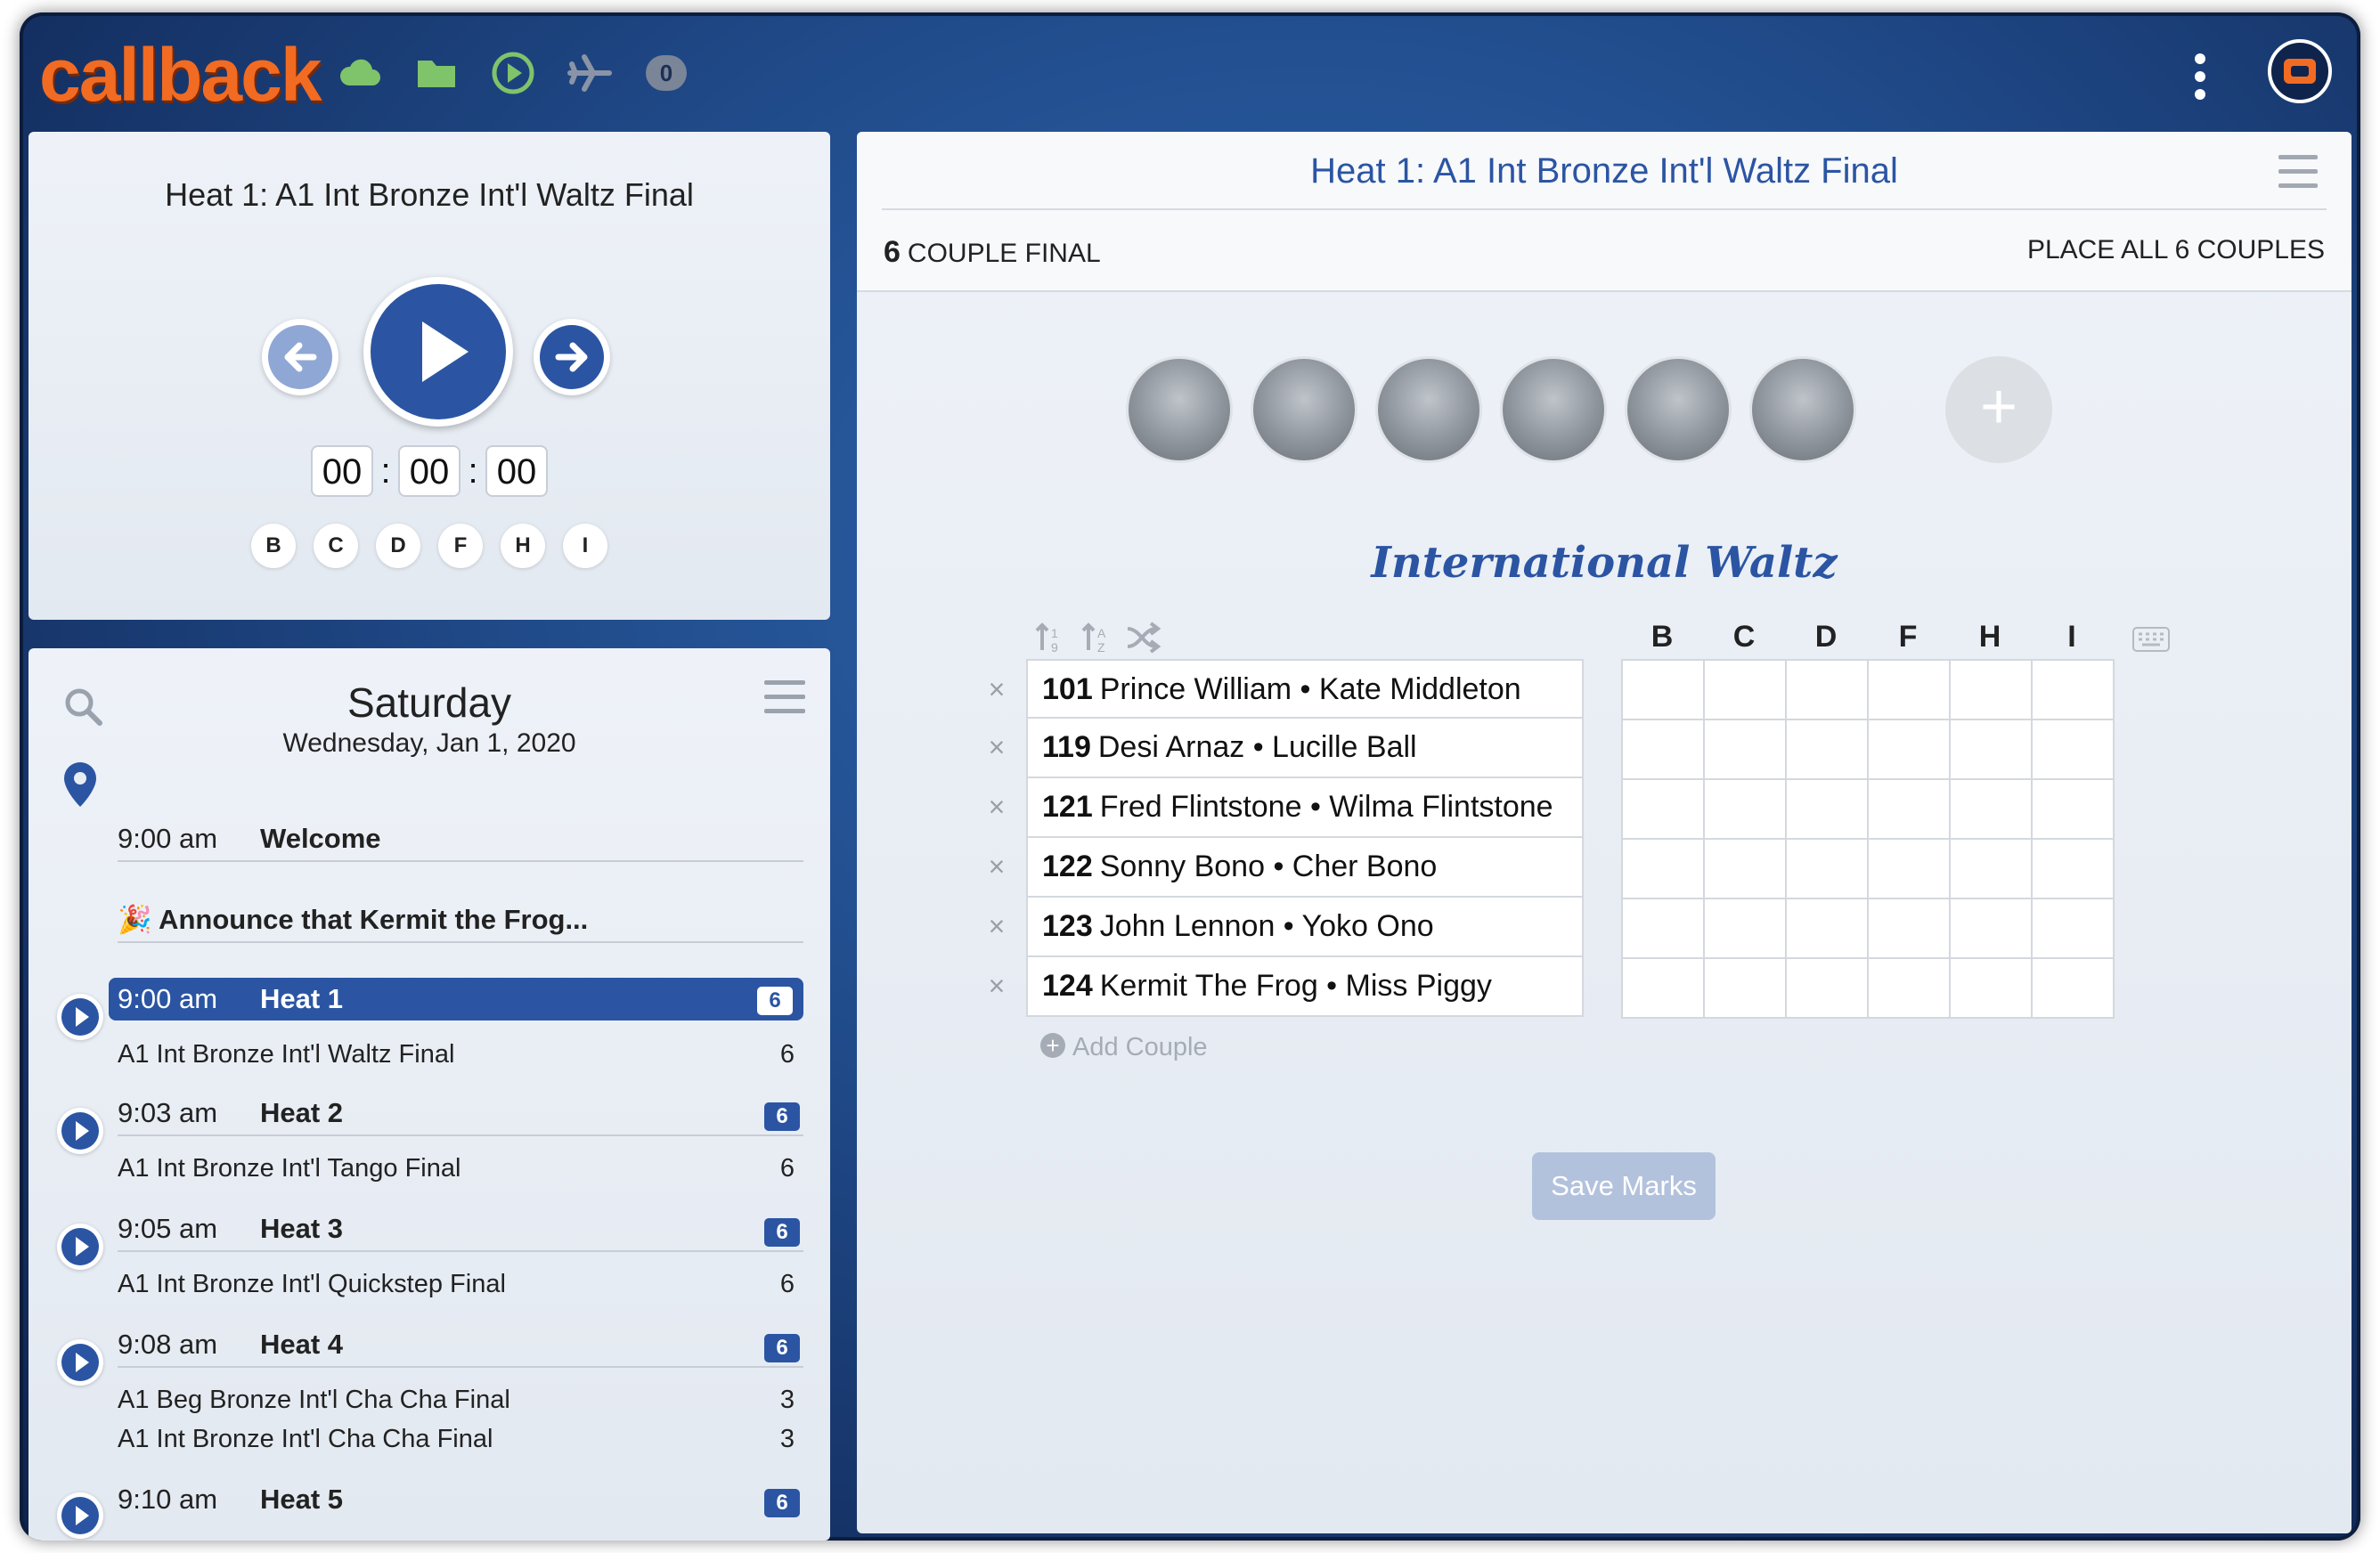 This screenshot has height=1553, width=2380. Describe the element at coordinates (80, 1247) in the screenshot. I see `play-heat-3-button` at that location.